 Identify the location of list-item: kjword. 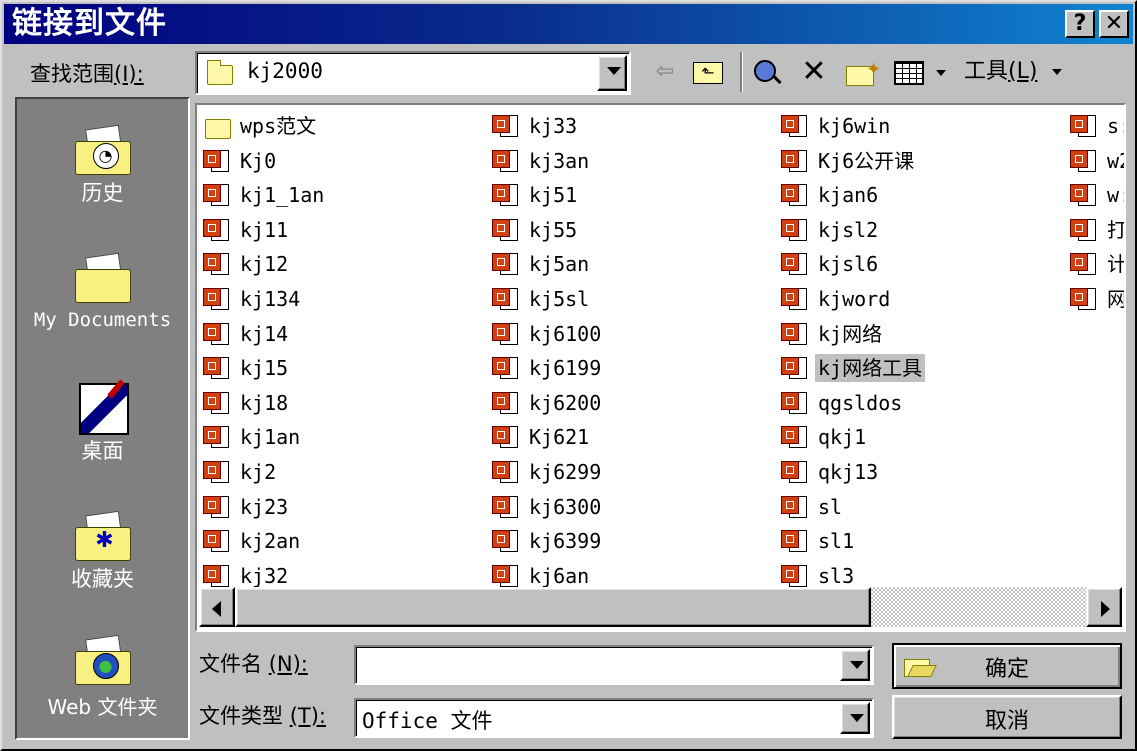
(851, 299).